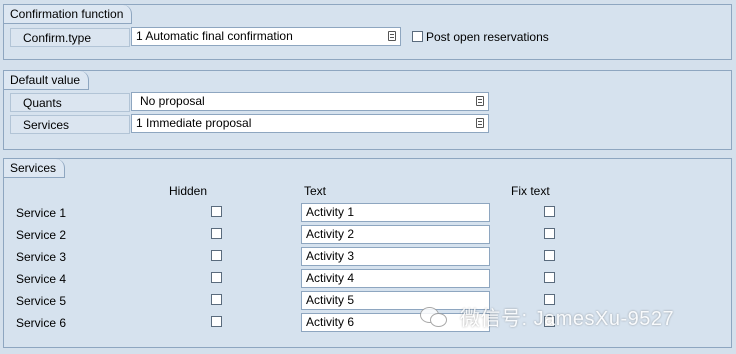 This screenshot has height=354, width=736. What do you see at coordinates (567, 318) in the screenshot?
I see `watermark-text: 微信号: JamesXu-9527` at bounding box center [567, 318].